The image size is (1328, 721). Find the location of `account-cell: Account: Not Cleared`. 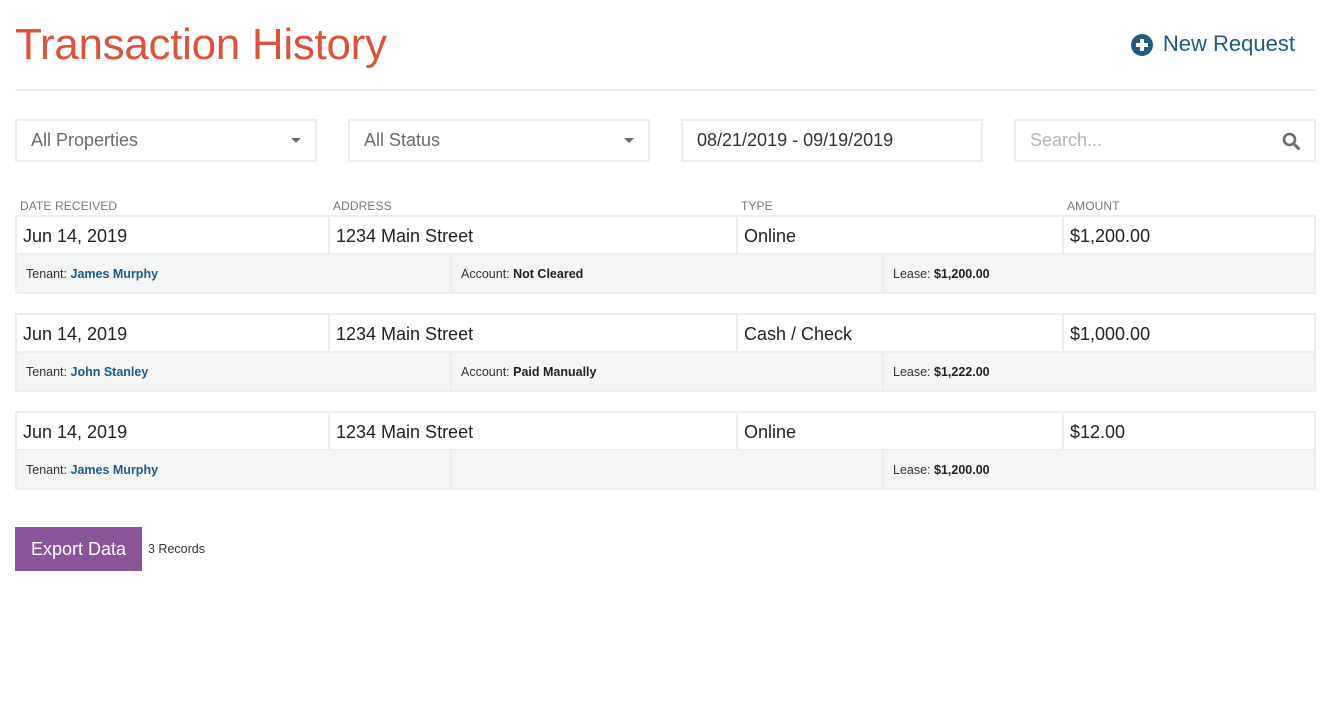

account-cell: Account: Not Cleared is located at coordinates (667, 273).